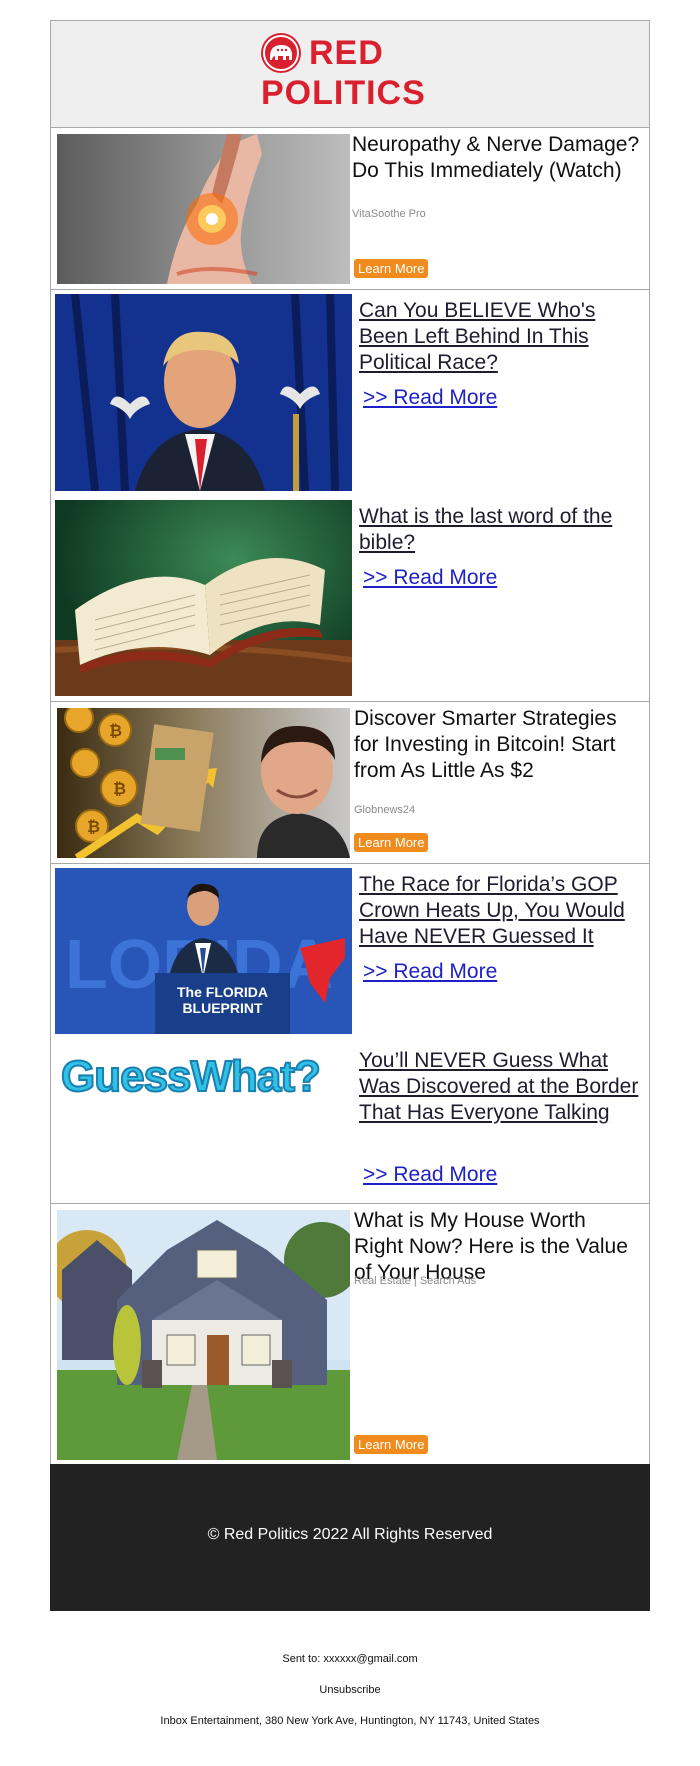 The height and width of the screenshot is (1766, 700). What do you see at coordinates (222, 1000) in the screenshot?
I see `florida-blueprint-sign-text: The FLORIDA BLUEPRINT` at bounding box center [222, 1000].